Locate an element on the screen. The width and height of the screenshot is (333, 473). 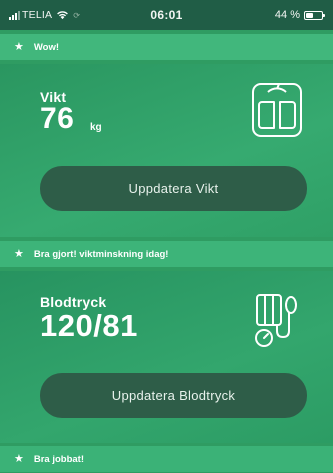
signal-icon is located at coordinates (14, 15).